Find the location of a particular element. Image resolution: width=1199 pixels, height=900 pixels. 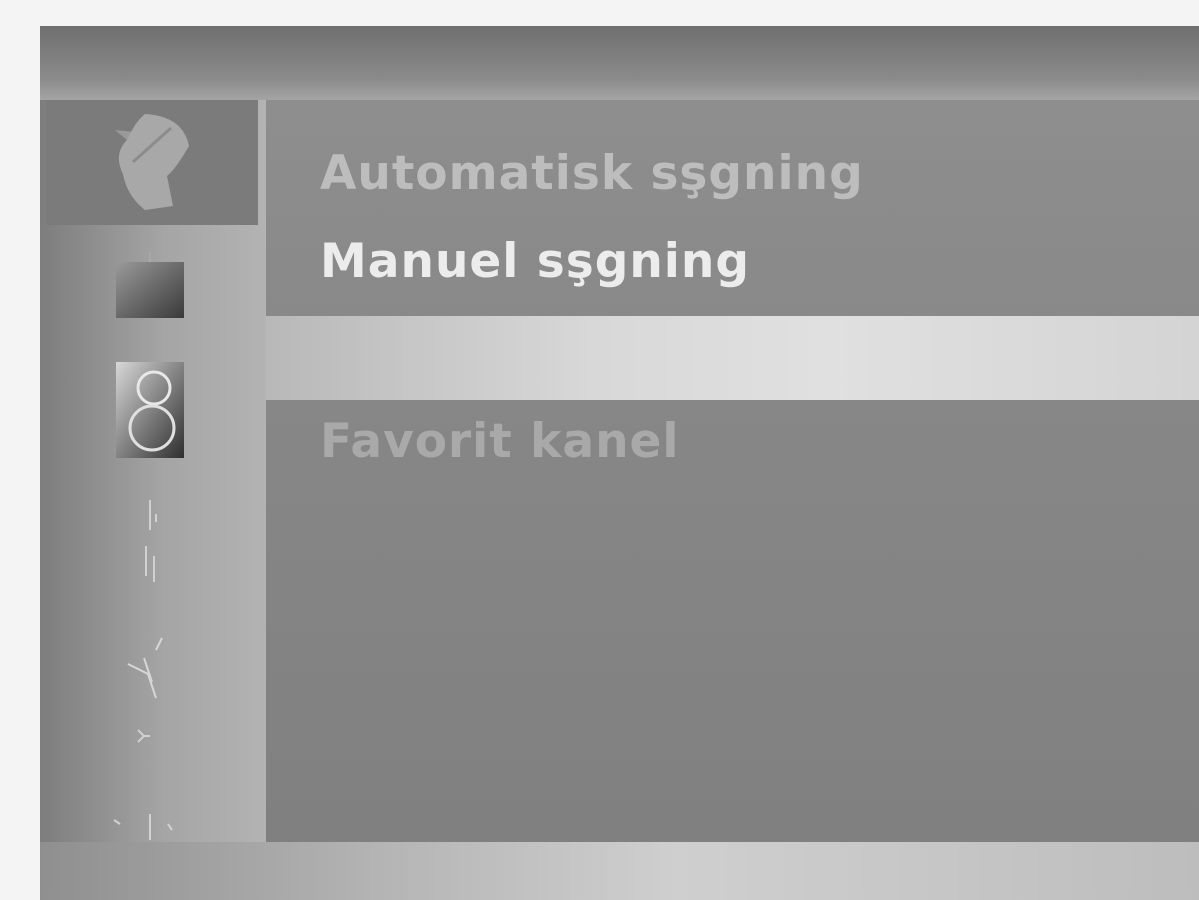

picture-icon is located at coordinates (150, 287).